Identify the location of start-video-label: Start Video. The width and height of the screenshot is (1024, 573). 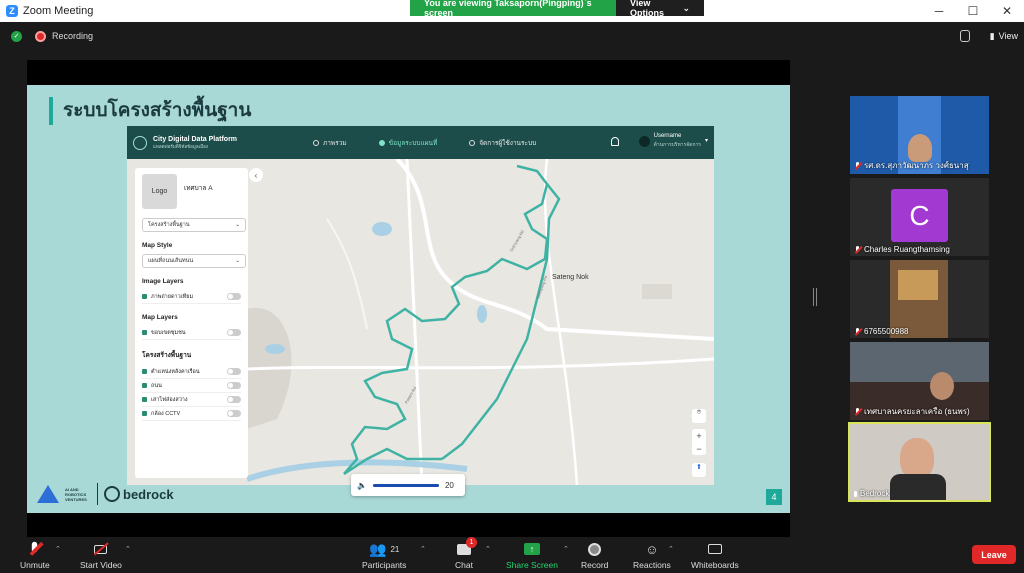
(101, 565).